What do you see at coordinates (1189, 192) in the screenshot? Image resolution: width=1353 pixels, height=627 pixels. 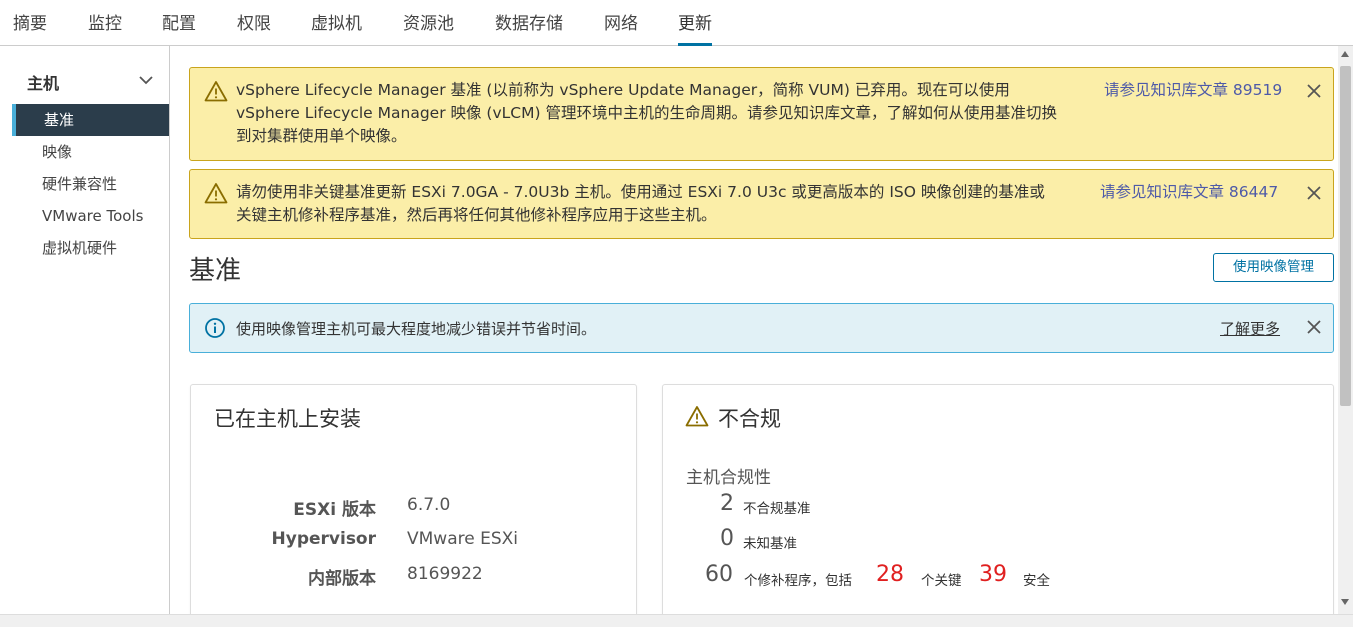 I see `kb-article-86447-link: 请参见知识库文章 86447` at bounding box center [1189, 192].